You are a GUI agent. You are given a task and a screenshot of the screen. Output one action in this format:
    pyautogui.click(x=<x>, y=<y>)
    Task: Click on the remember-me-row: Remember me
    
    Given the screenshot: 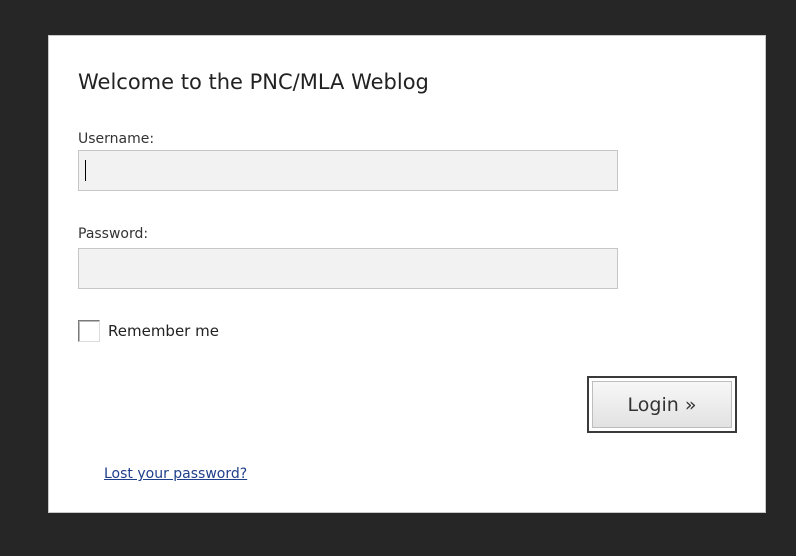 What is the action you would take?
    pyautogui.click(x=148, y=331)
    